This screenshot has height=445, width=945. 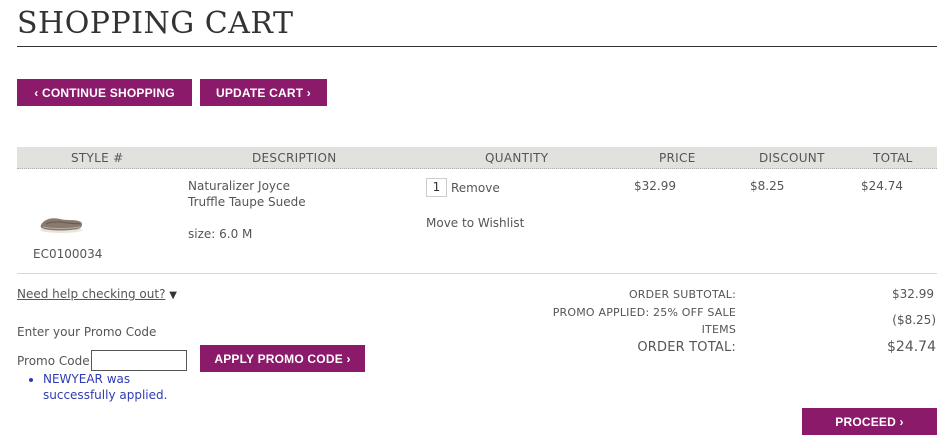 What do you see at coordinates (893, 158) in the screenshot?
I see `header-total: TOTAL` at bounding box center [893, 158].